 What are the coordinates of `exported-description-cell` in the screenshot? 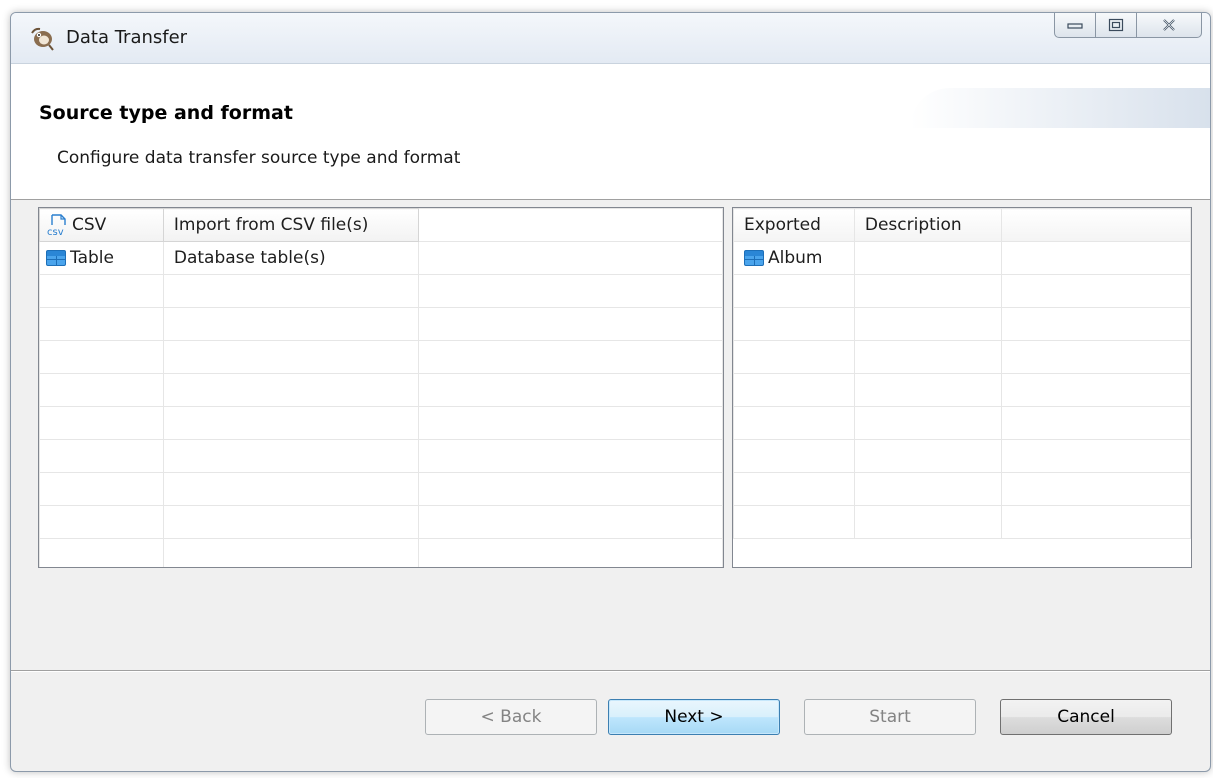 It's located at (927, 258).